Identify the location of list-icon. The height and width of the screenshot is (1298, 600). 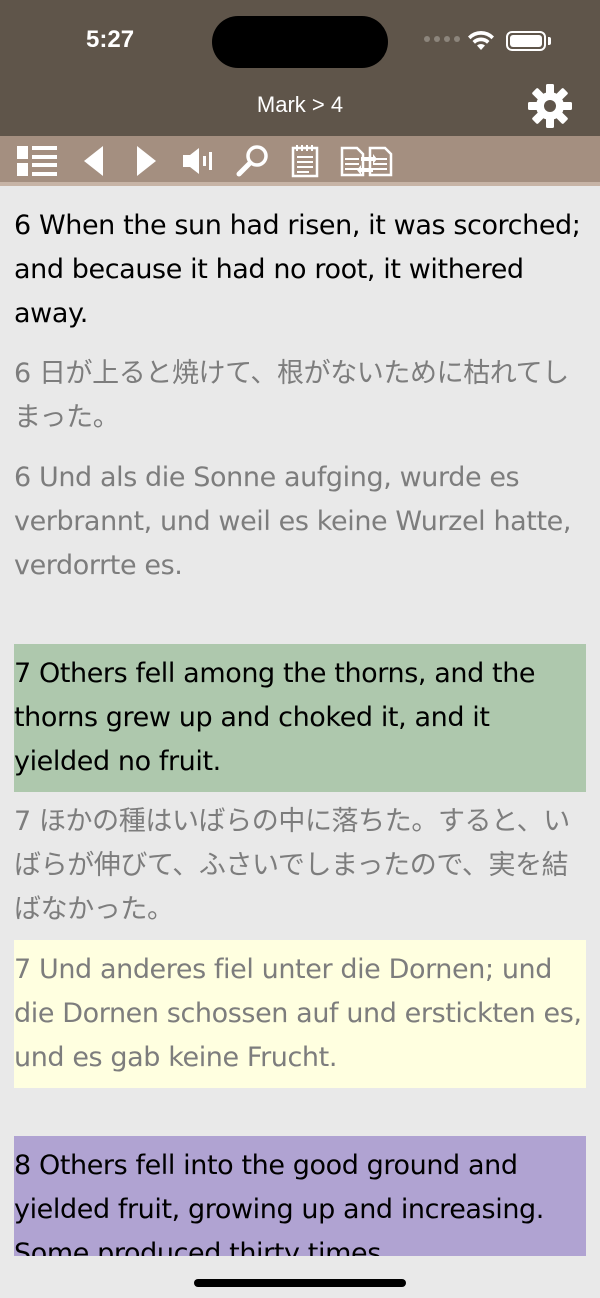
(37, 161).